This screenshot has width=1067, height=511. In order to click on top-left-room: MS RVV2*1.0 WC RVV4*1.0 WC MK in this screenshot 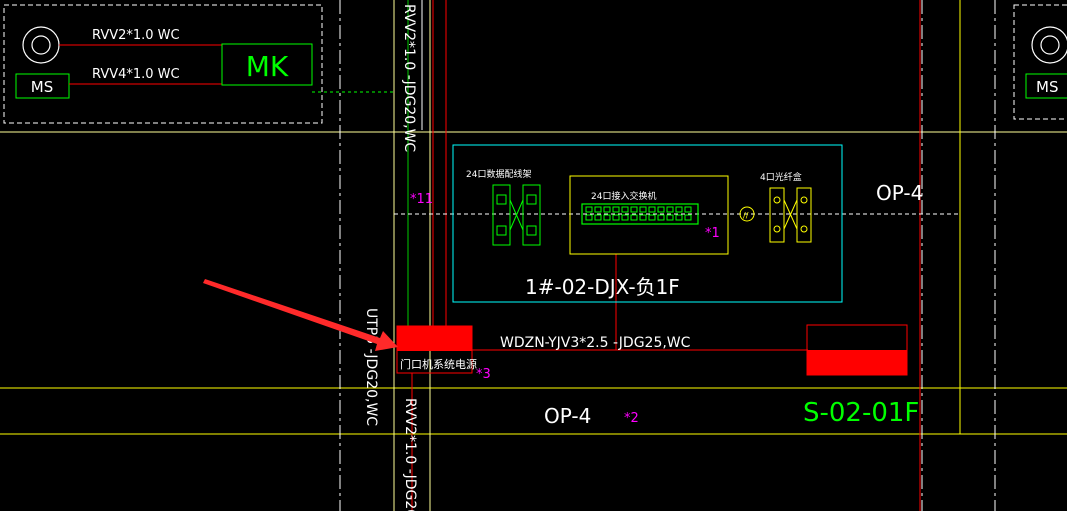, I will do `click(163, 64)`.